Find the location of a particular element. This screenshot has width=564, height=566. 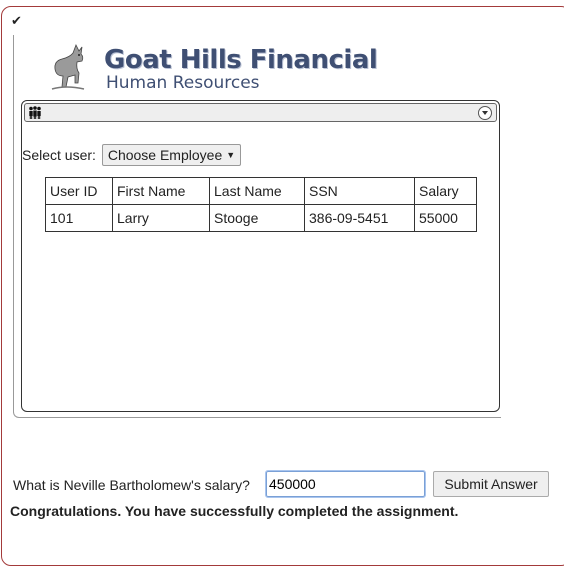

col-salary: Salary is located at coordinates (445, 191).